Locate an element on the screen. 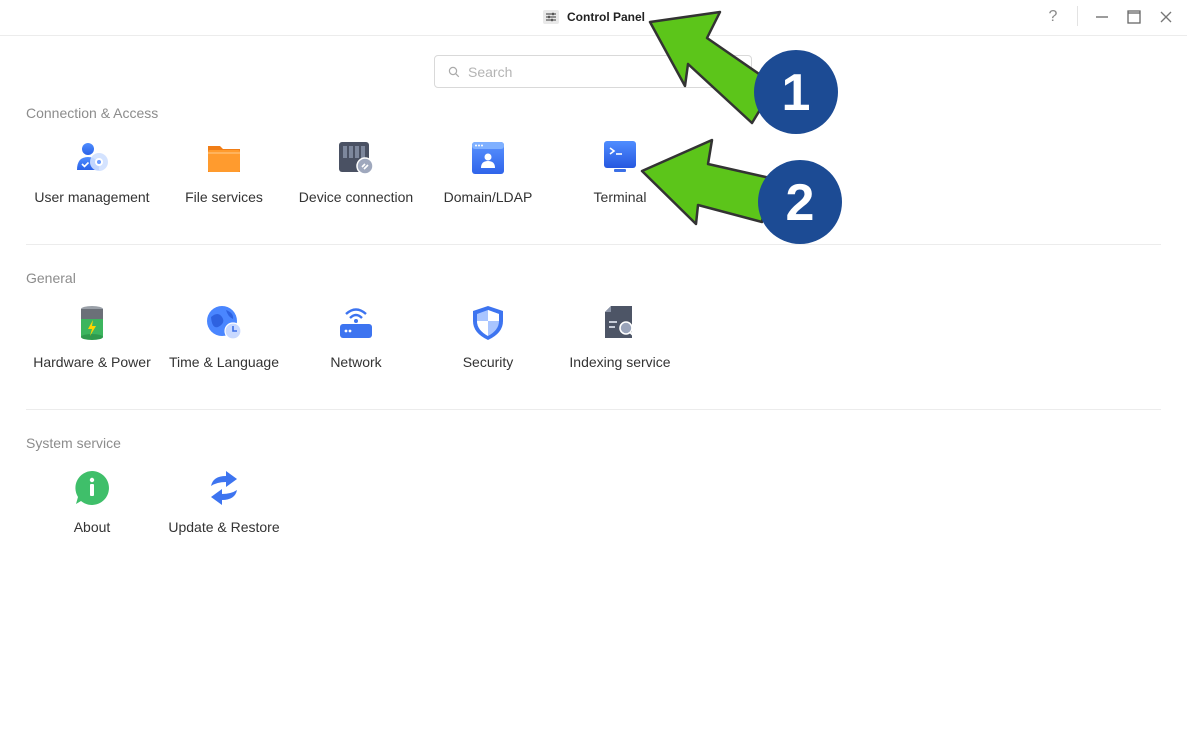  tile-label: Network is located at coordinates (356, 362).